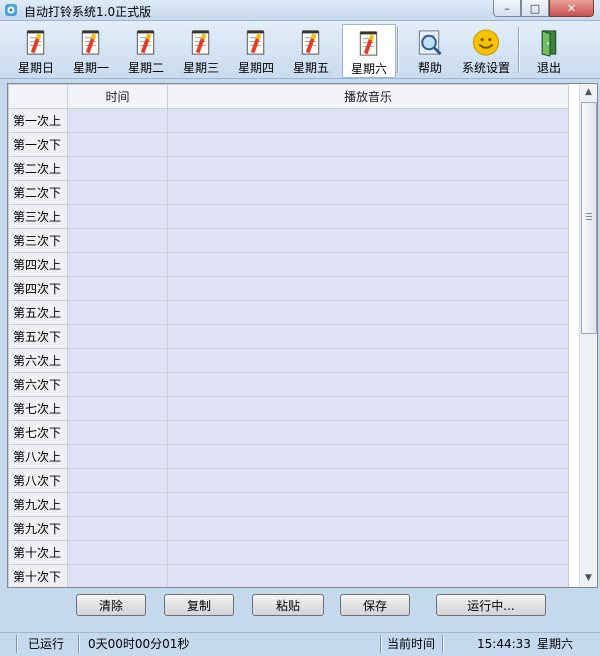 This screenshot has width=600, height=656. I want to click on table-row: 第三次上, so click(288, 216).